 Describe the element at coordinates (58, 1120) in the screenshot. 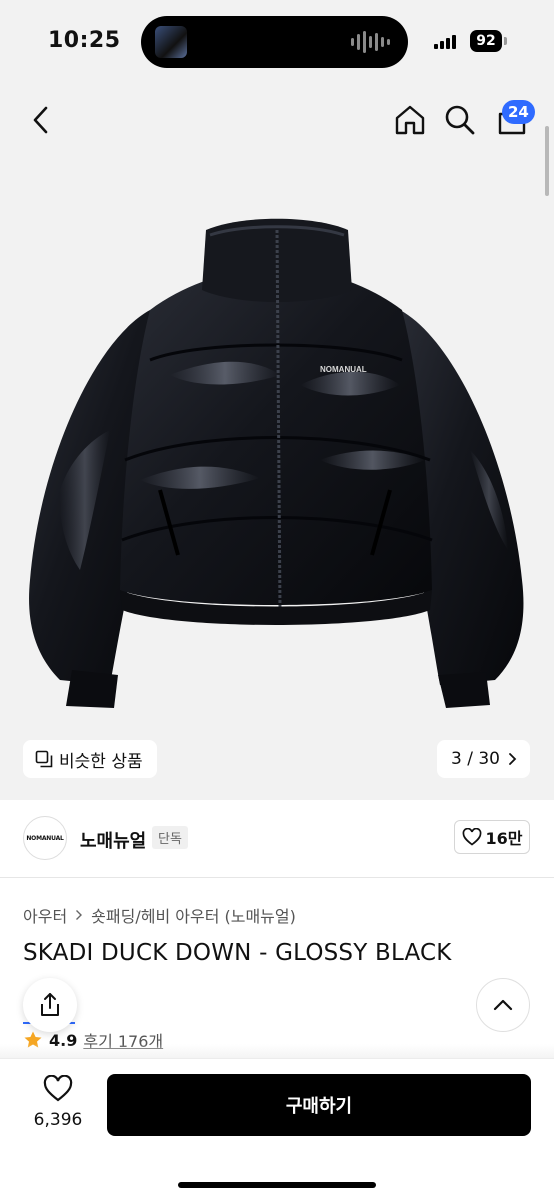

I see `wishlist-count: 6,396` at that location.